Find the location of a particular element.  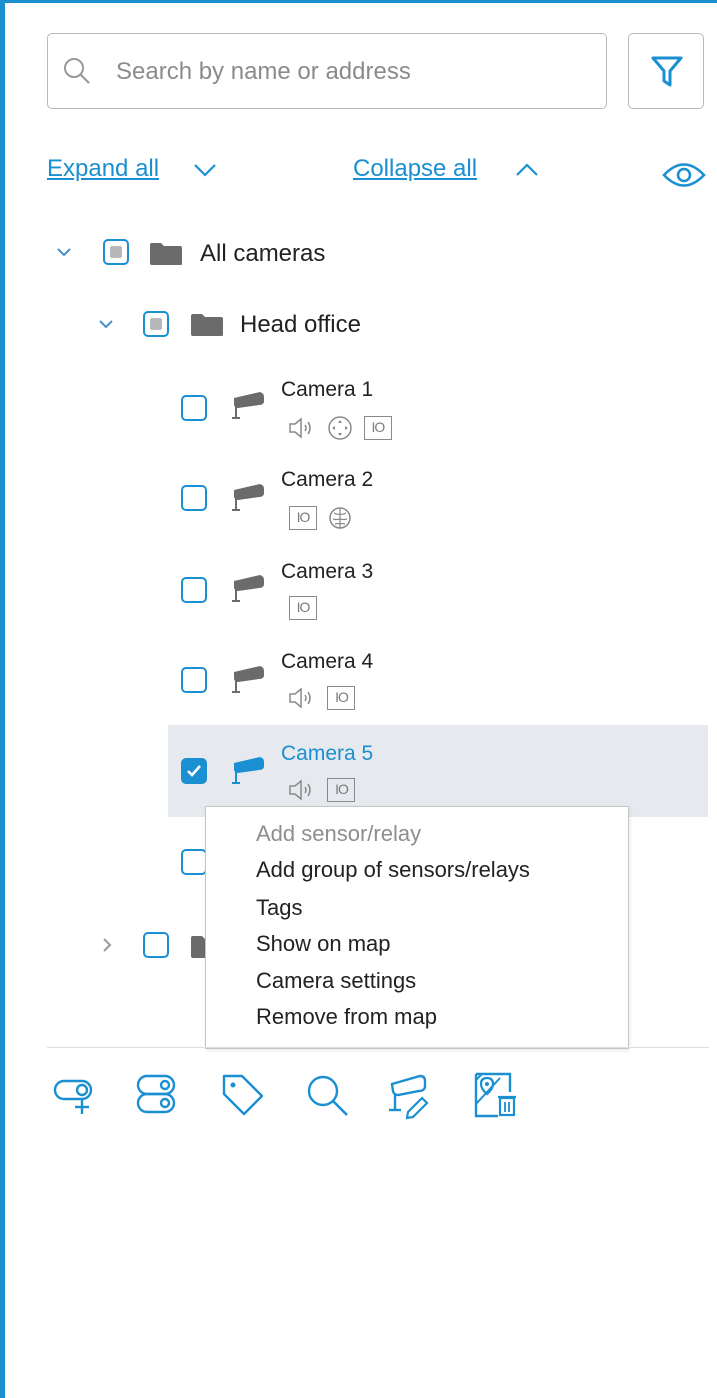

chevron-up-icon is located at coordinates (527, 170).